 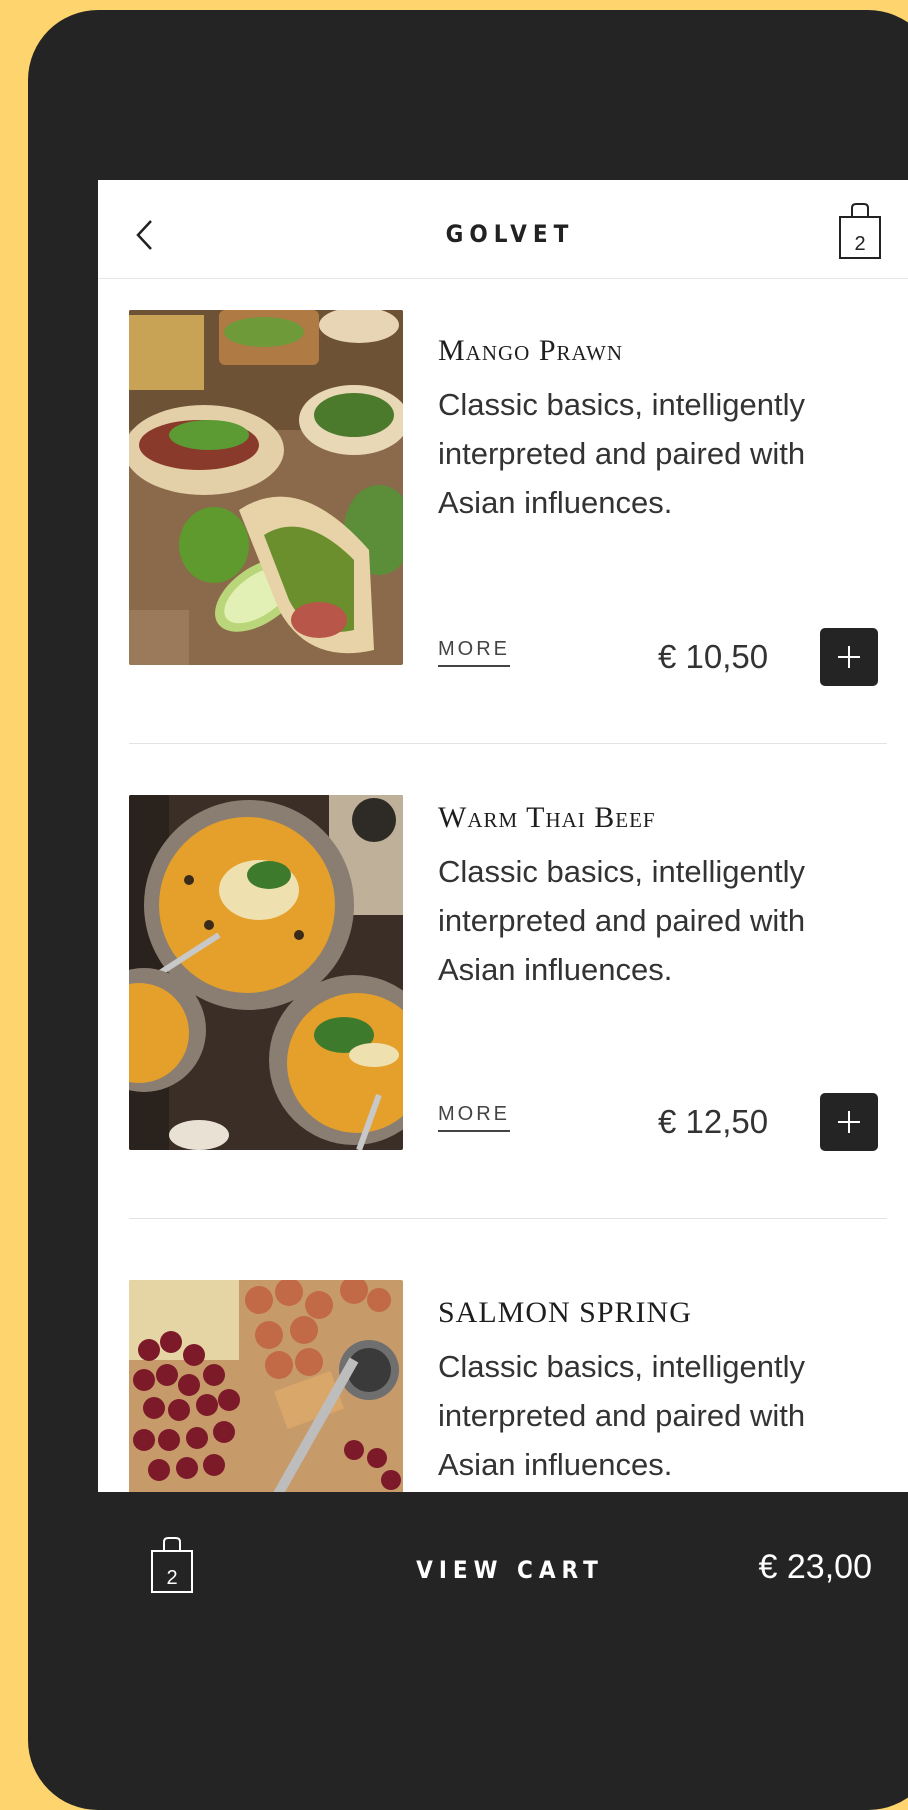 I want to click on item-name: Warm Thai Beef, so click(x=547, y=817).